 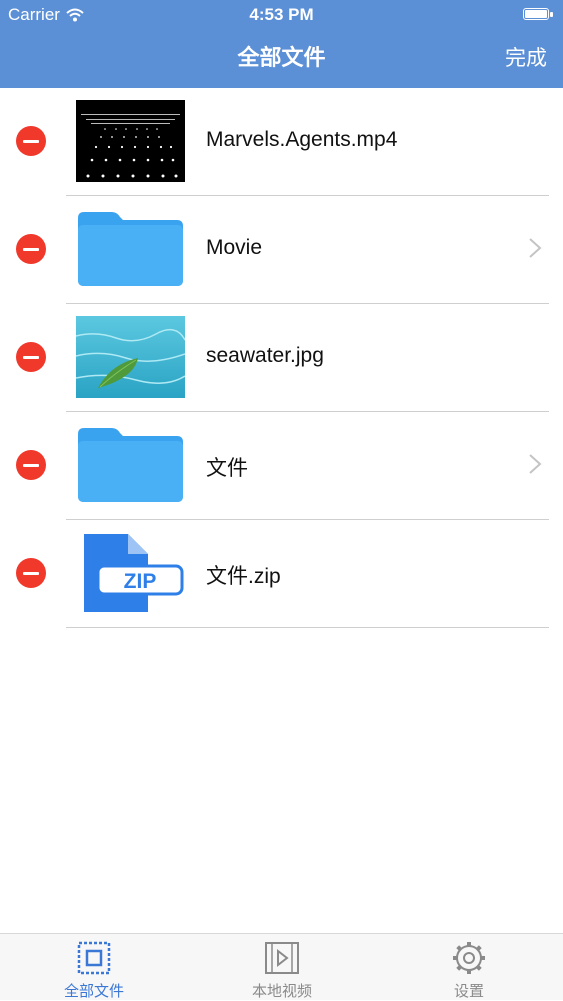 I want to click on file-row: seawater.jpg, so click(x=281, y=358).